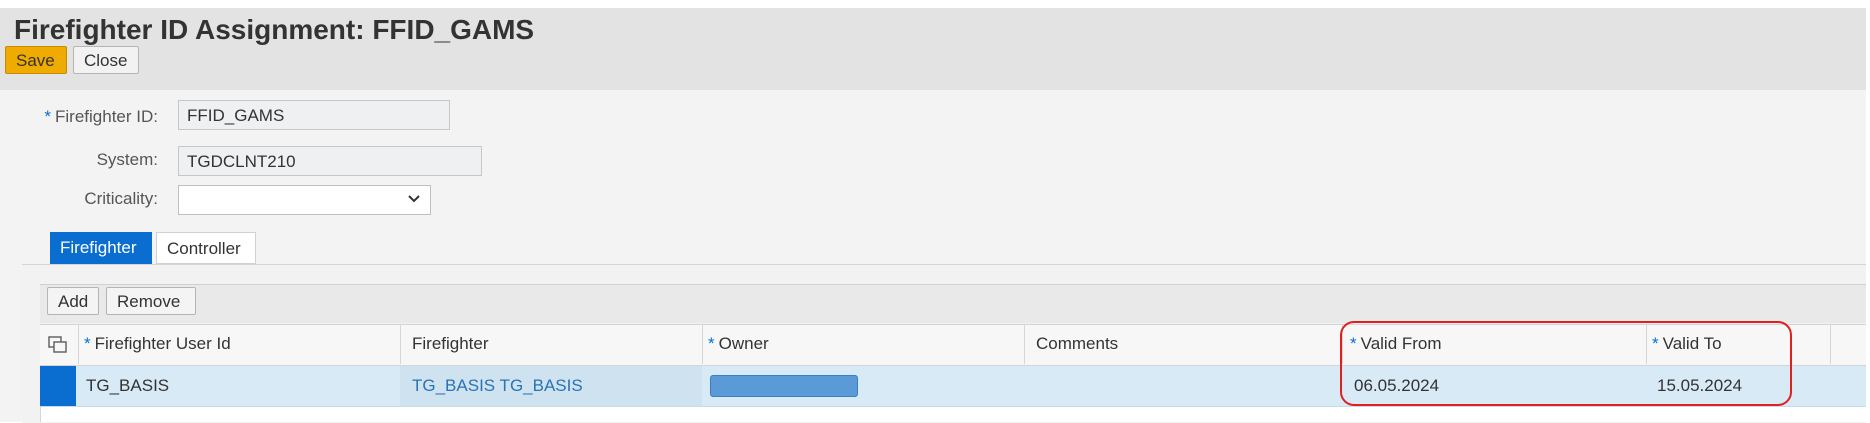 This screenshot has height=423, width=1870. I want to click on empty-row, so click(953, 414).